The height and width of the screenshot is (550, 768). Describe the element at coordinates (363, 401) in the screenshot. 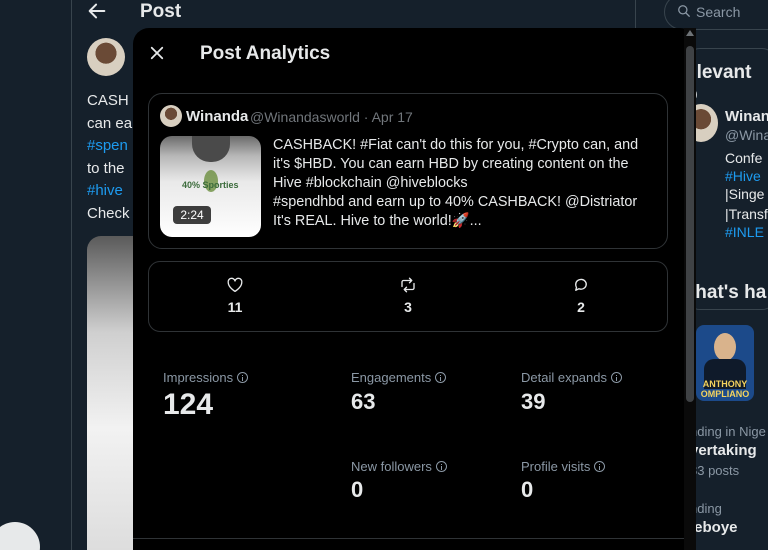

I see `engagements-value: 63` at that location.